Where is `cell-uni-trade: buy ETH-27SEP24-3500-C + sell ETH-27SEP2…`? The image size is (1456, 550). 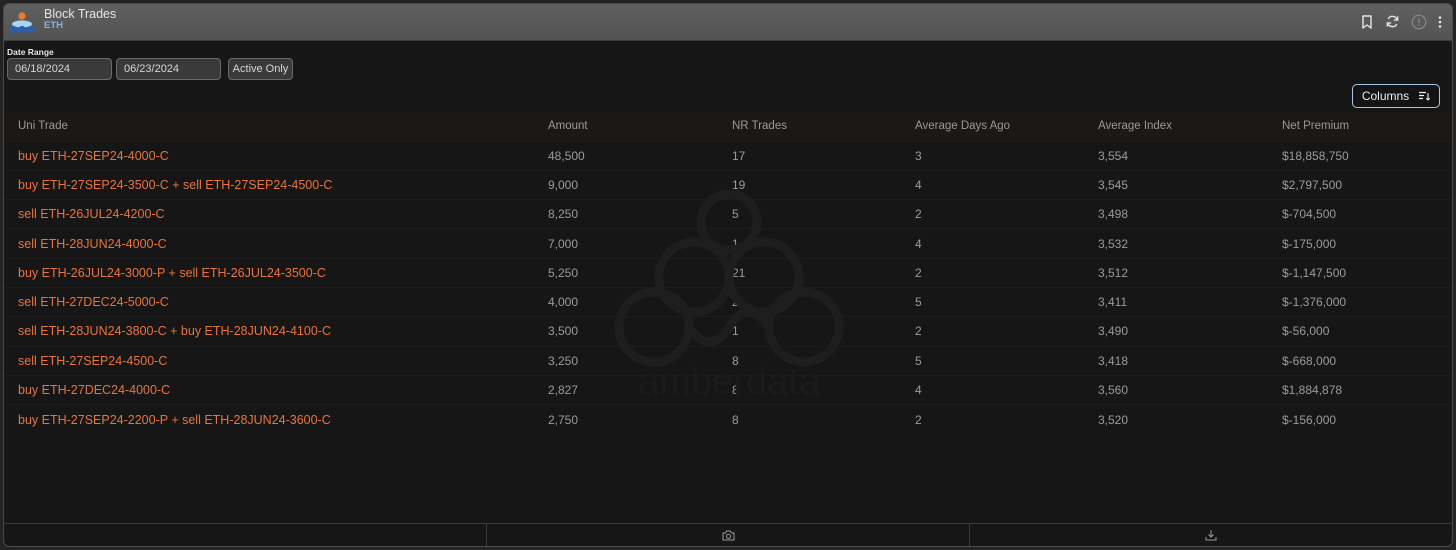
cell-uni-trade: buy ETH-27SEP24-3500-C + sell ETH-27SEP2… is located at coordinates (269, 184).